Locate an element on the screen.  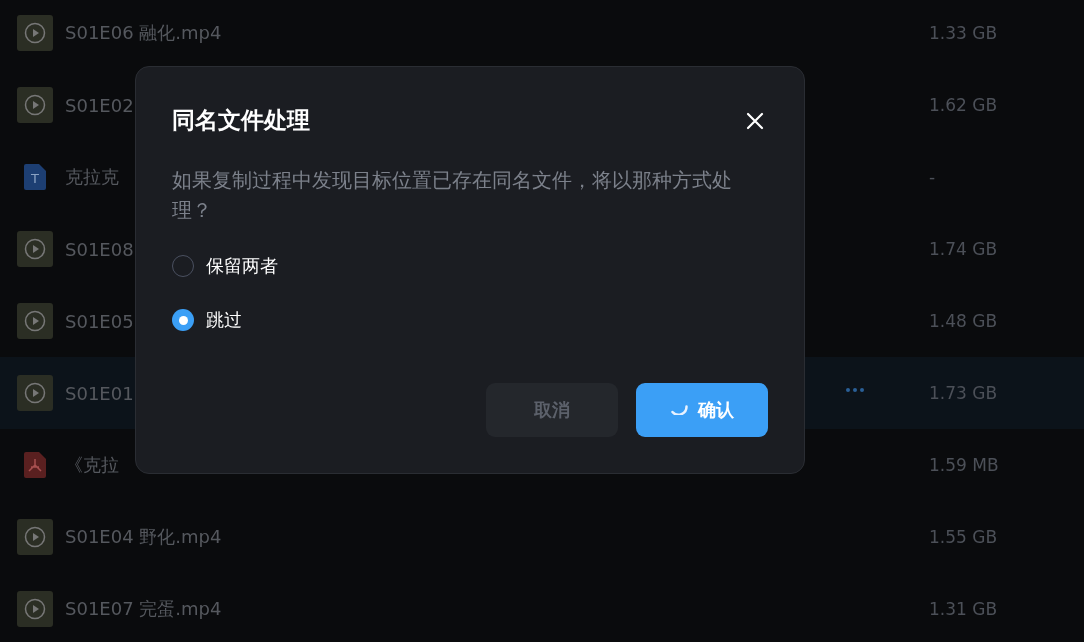
file-size: 1.59 MB is located at coordinates (964, 465).